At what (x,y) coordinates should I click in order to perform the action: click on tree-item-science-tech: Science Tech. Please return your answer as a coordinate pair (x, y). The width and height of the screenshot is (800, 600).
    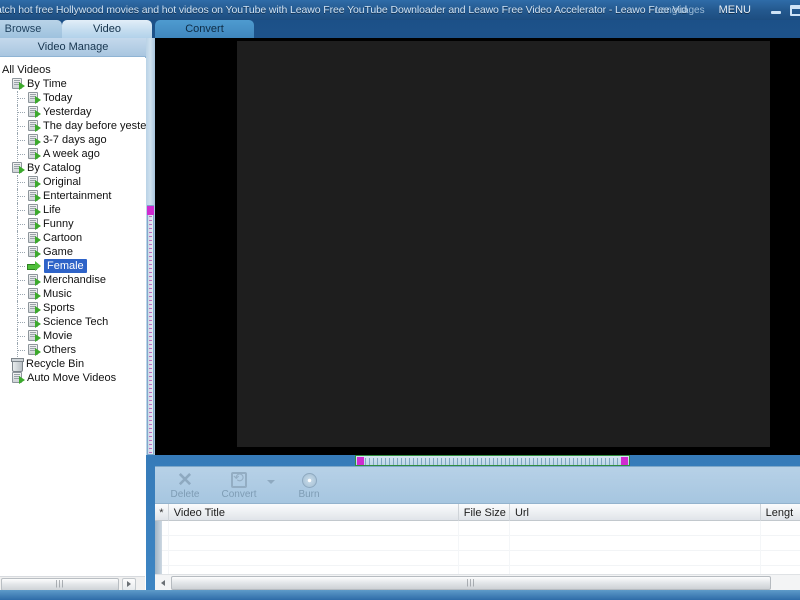
    Looking at the image, I should click on (73, 322).